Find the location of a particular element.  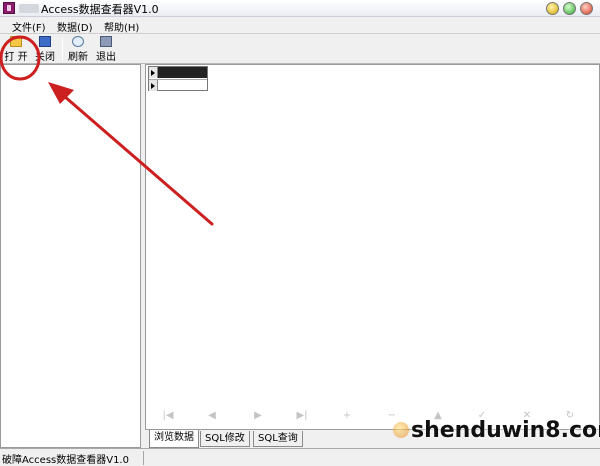

refresh-button: 刷新 is located at coordinates (78, 49).